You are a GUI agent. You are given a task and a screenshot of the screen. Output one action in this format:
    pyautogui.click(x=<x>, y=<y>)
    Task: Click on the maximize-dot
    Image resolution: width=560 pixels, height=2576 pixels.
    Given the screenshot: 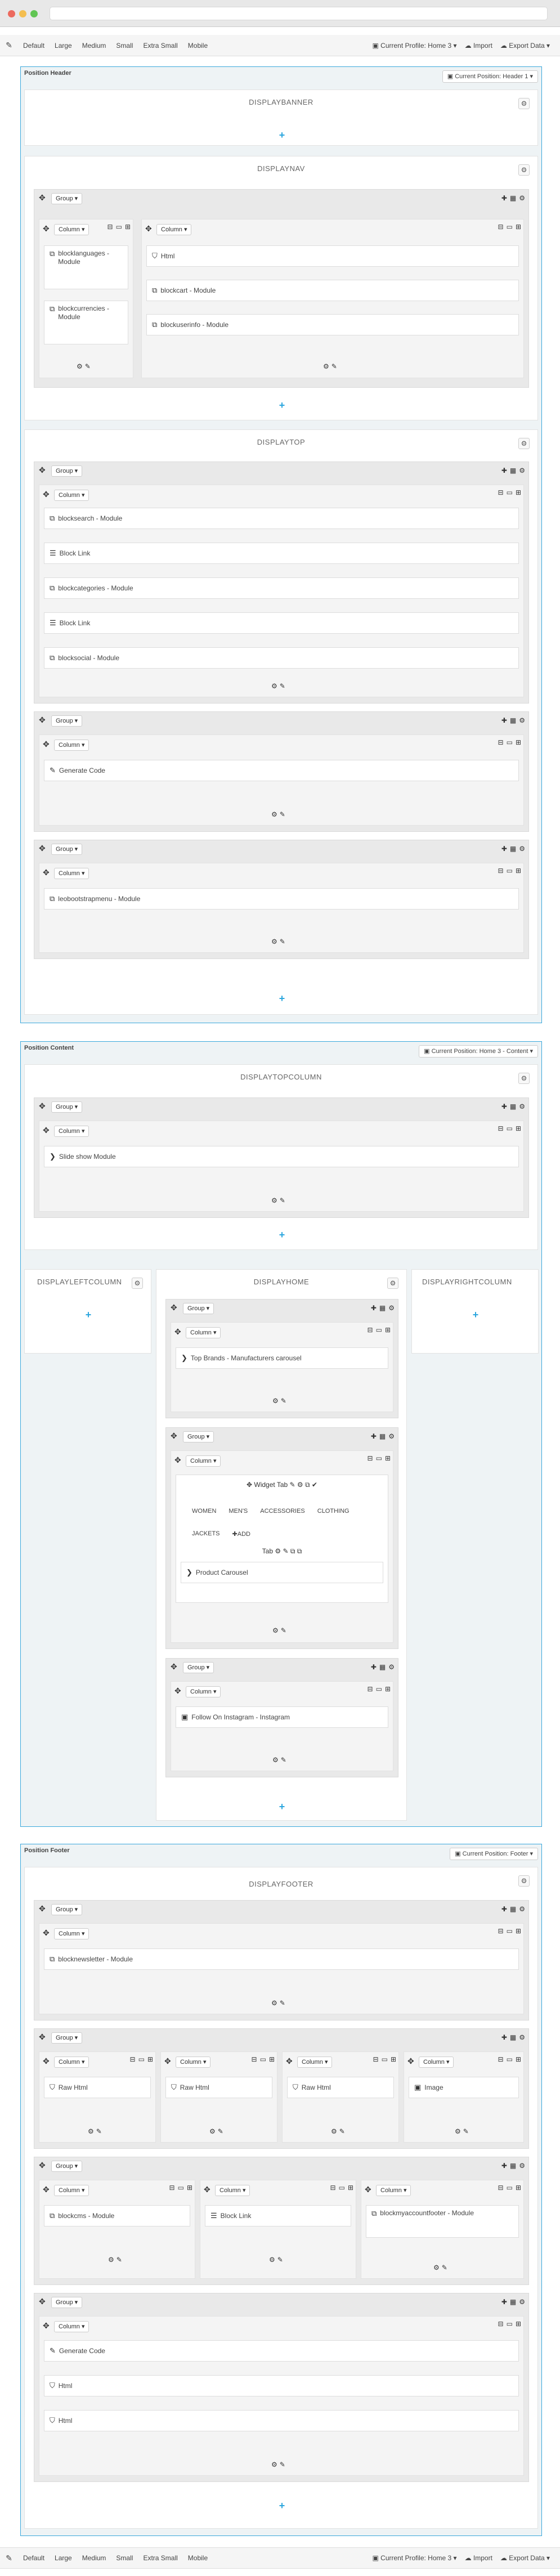 What is the action you would take?
    pyautogui.click(x=34, y=13)
    